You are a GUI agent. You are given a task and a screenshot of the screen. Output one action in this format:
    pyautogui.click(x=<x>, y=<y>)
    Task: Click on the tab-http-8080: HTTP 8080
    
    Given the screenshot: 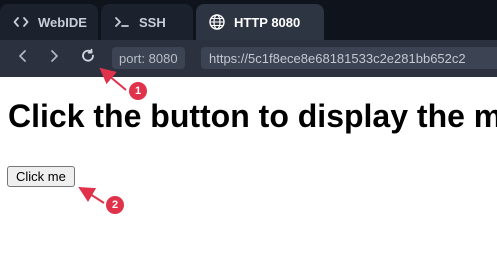 What is the action you would take?
    pyautogui.click(x=260, y=22)
    